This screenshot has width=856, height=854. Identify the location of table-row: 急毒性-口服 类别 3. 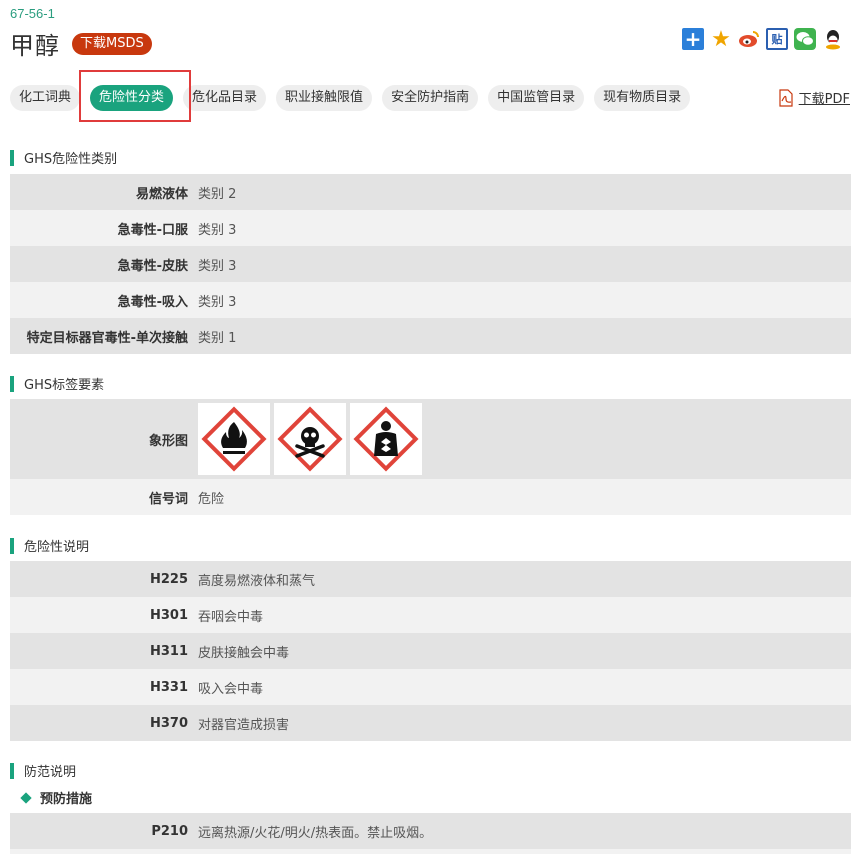
(430, 228).